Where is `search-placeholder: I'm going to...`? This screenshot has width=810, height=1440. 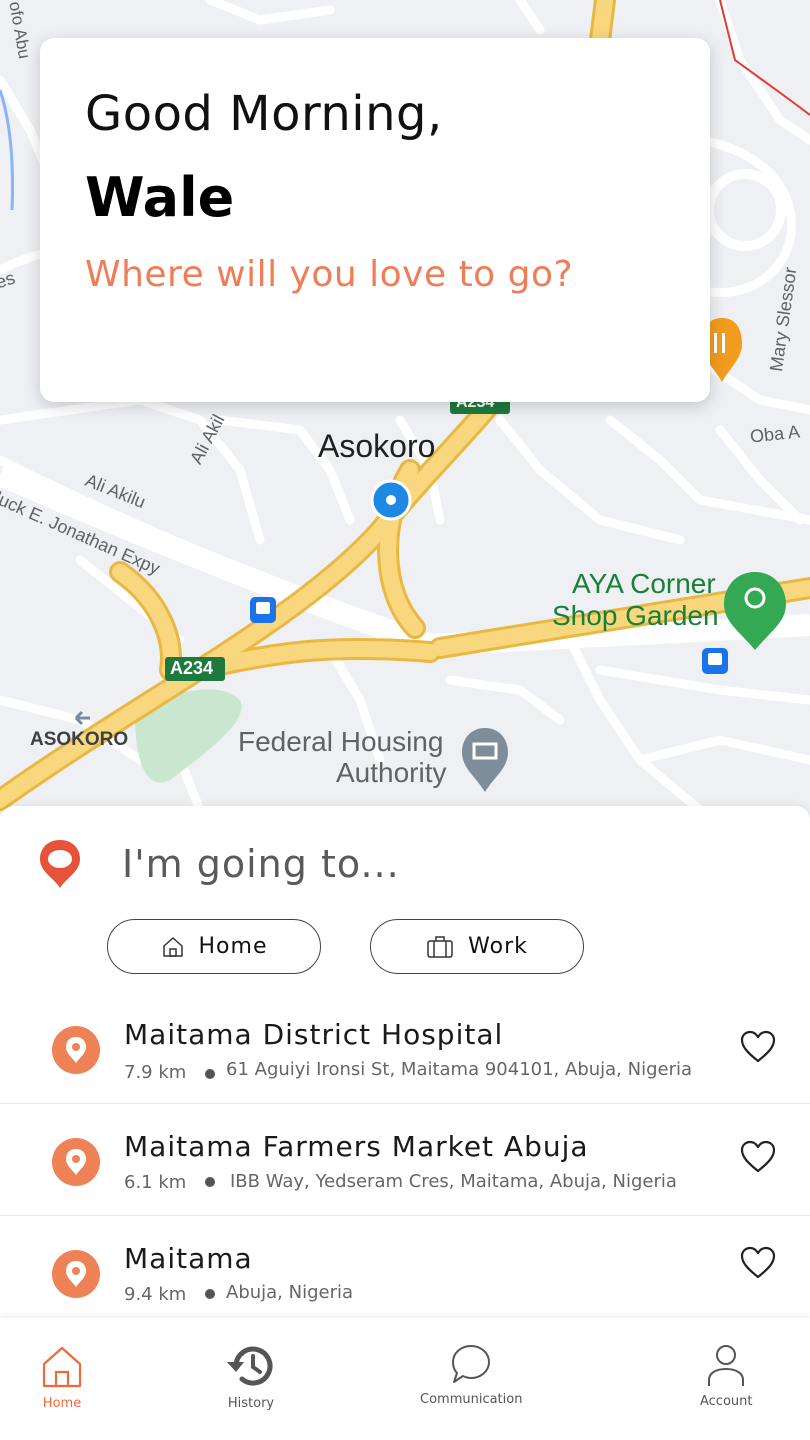 search-placeholder: I'm going to... is located at coordinates (261, 864).